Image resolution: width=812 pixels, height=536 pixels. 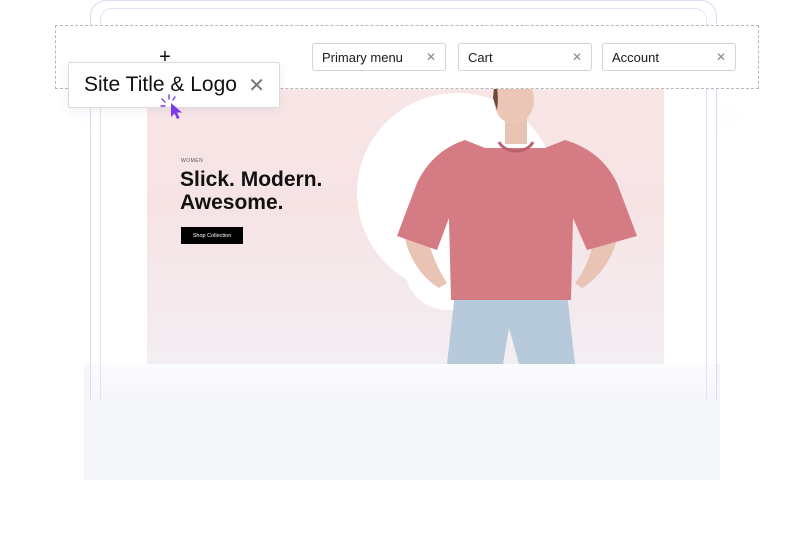 I want to click on primary-menu-chip: Primary menu ✕, so click(x=379, y=57).